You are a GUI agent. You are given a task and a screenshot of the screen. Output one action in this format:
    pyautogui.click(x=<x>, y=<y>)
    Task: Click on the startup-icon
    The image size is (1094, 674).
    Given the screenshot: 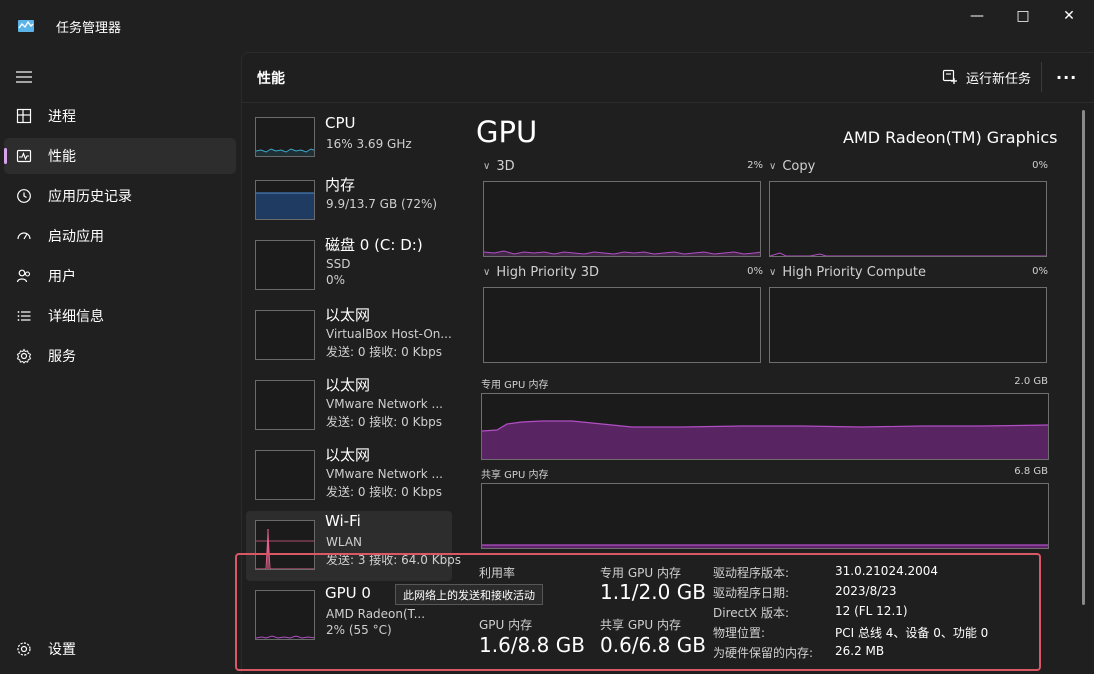 What is the action you would take?
    pyautogui.click(x=24, y=236)
    